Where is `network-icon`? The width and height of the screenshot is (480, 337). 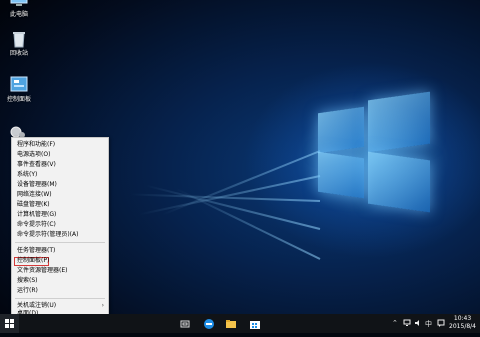 network-icon is located at coordinates (407, 324).